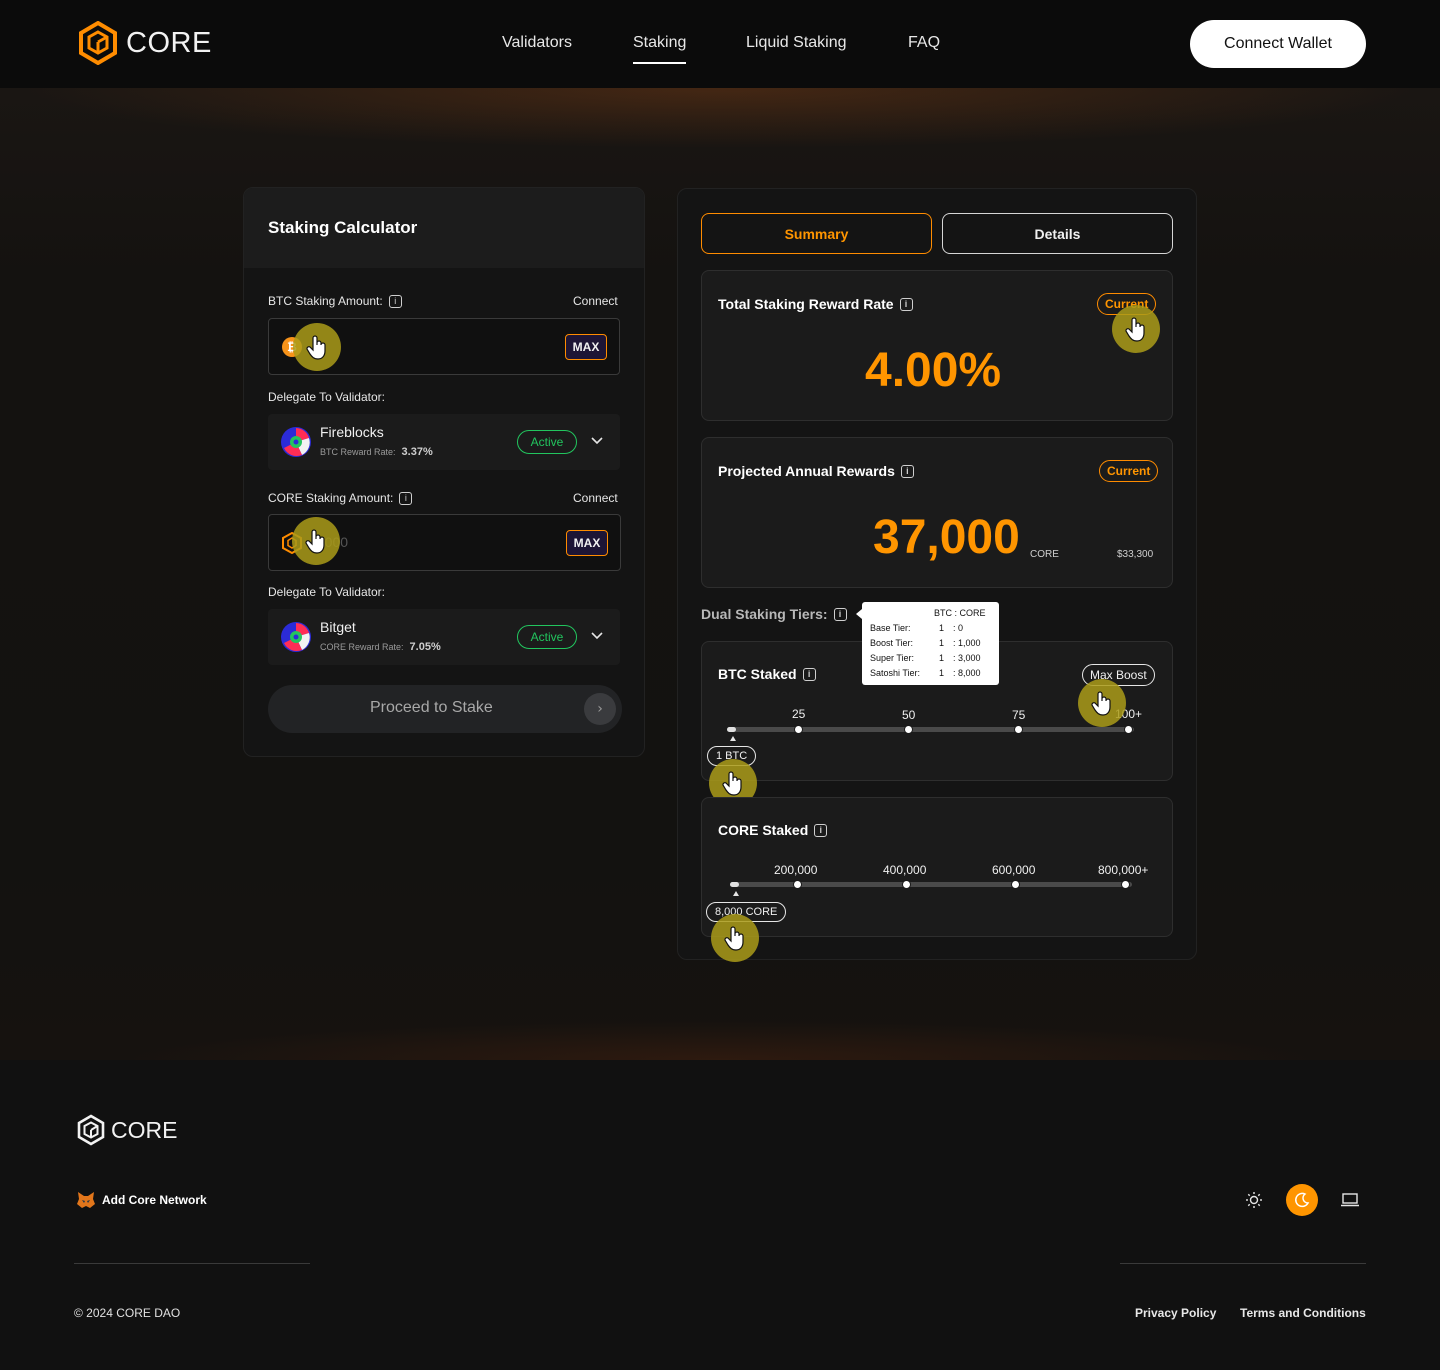 This screenshot has height=1370, width=1440. What do you see at coordinates (362, 647) in the screenshot?
I see `core-rate-label: CORE Reward Rate:` at bounding box center [362, 647].